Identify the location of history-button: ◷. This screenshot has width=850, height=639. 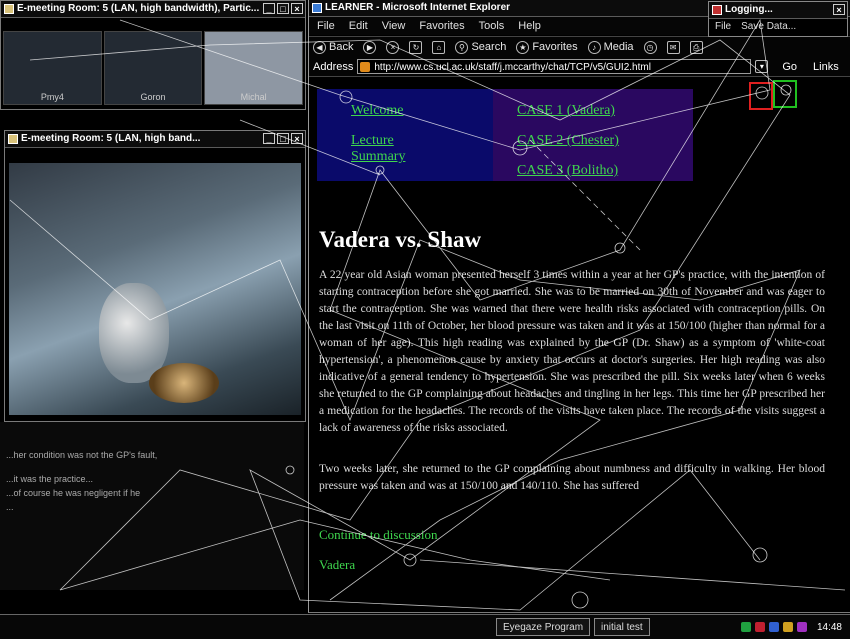
(650, 47).